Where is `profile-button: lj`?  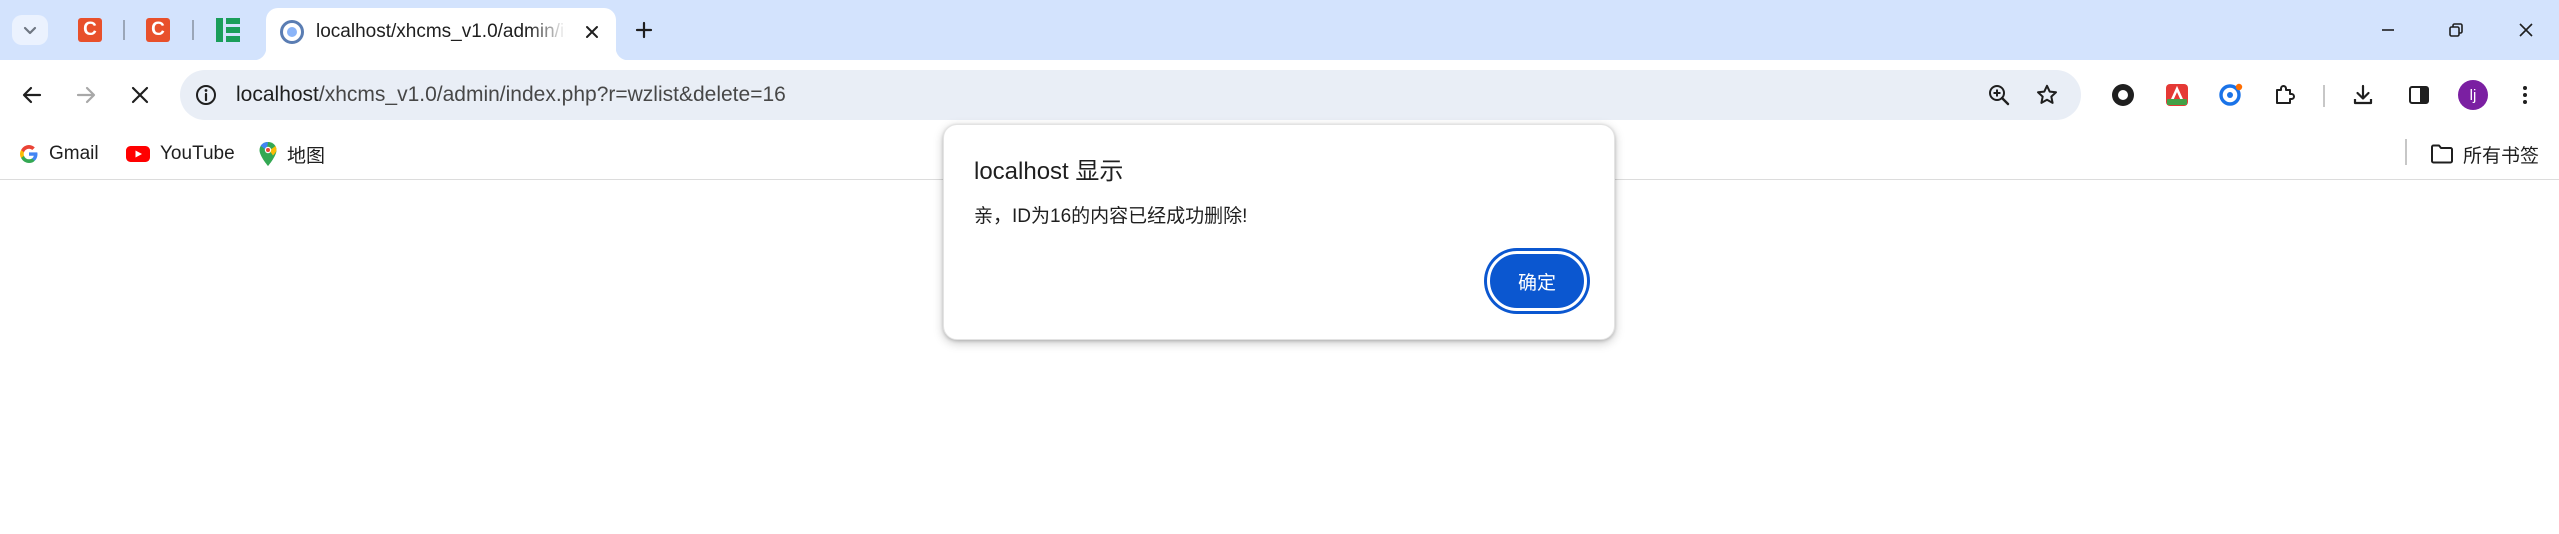 profile-button: lj is located at coordinates (2473, 95).